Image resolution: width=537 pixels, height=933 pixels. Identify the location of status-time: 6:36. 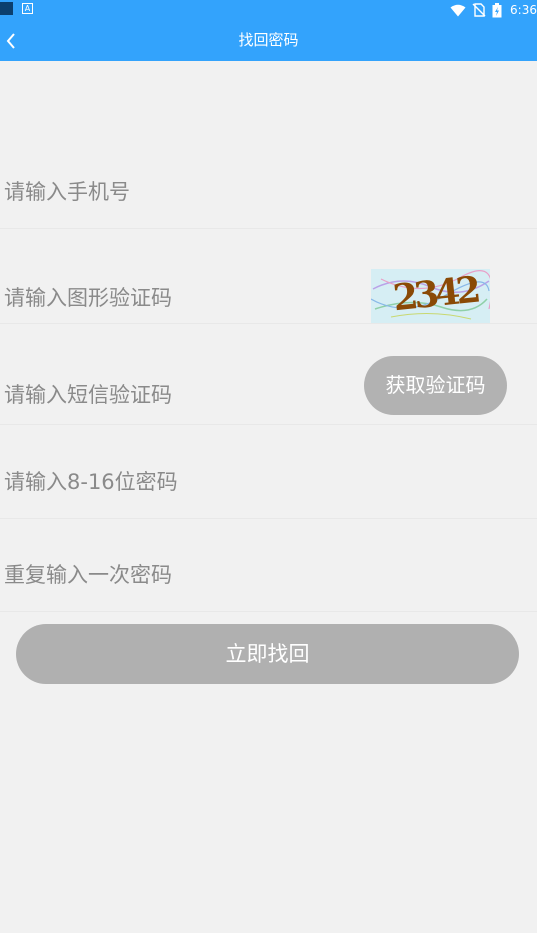
(523, 10).